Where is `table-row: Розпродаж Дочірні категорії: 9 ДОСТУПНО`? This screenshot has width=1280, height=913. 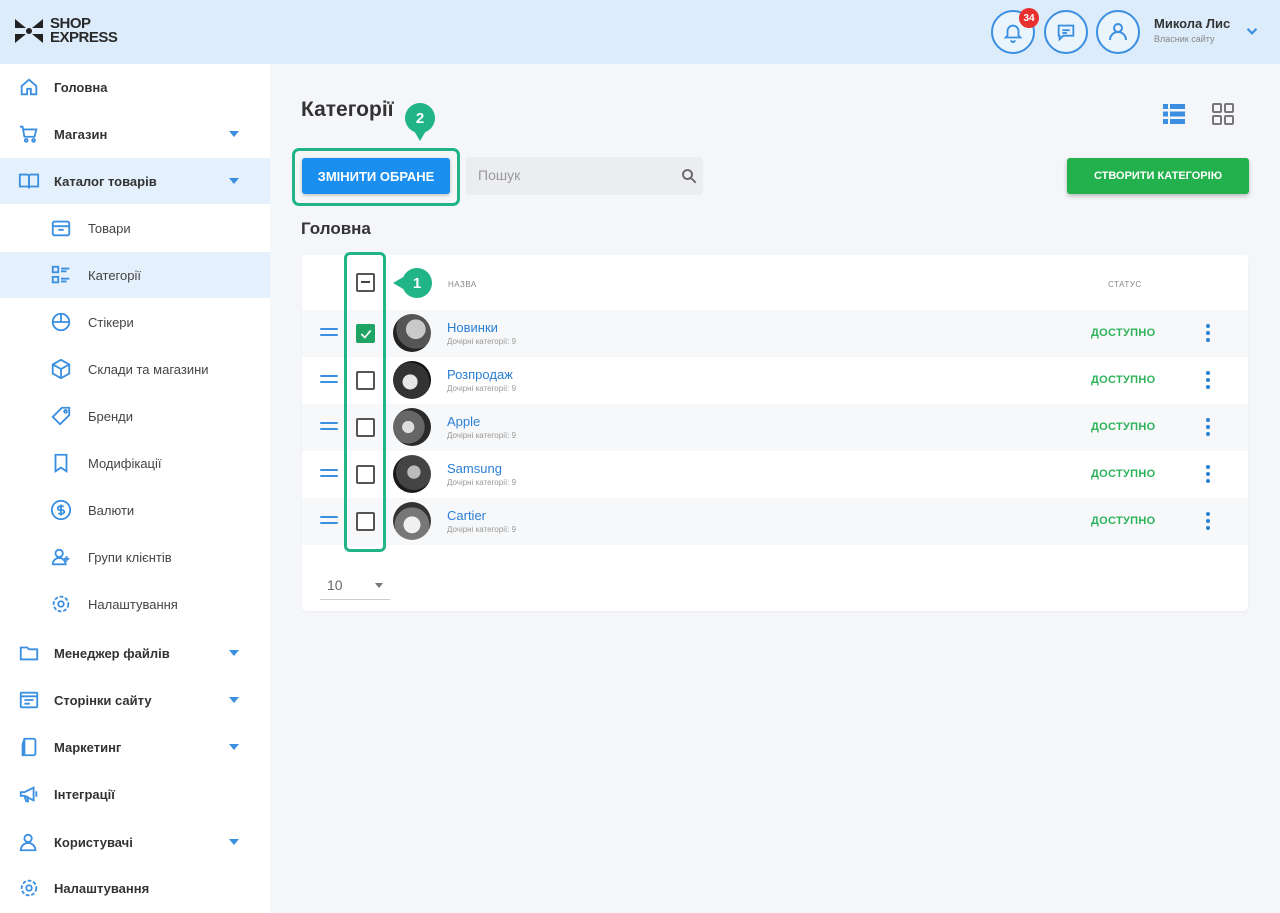
table-row: Розпродаж Дочірні категорії: 9 ДОСТУПНО is located at coordinates (775, 380).